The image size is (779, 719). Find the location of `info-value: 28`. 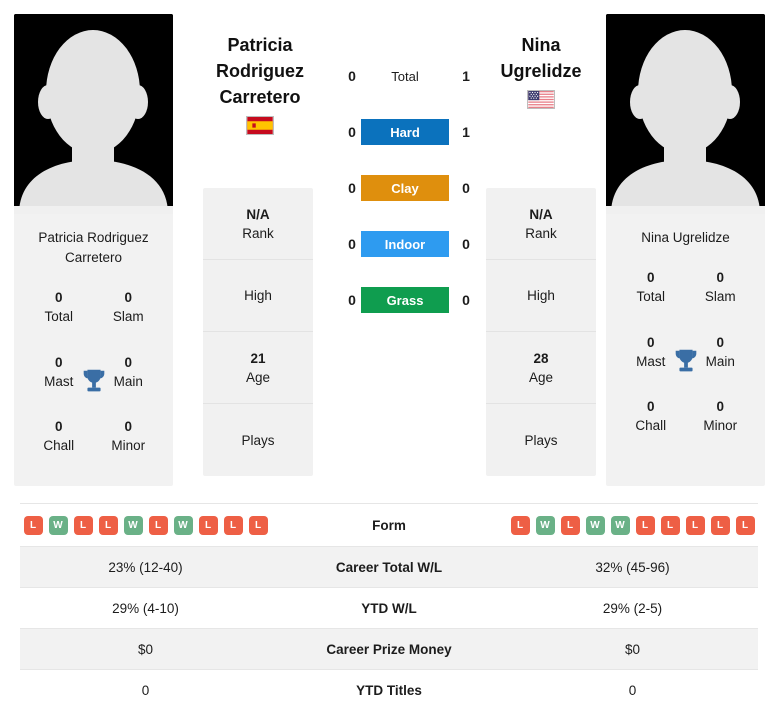

info-value: 28 is located at coordinates (541, 358).